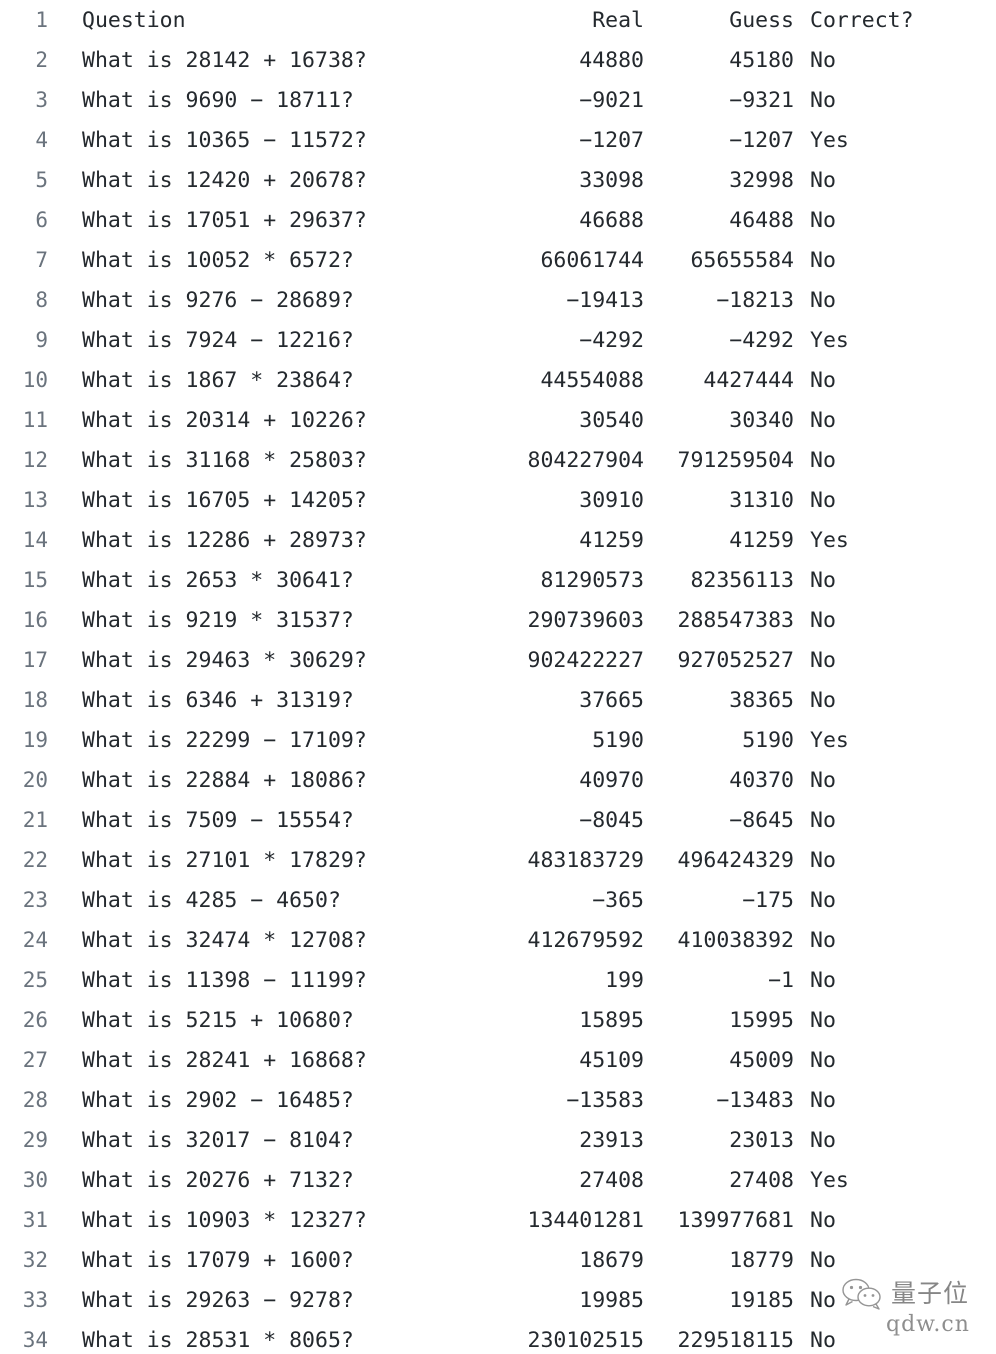  What do you see at coordinates (498, 900) in the screenshot?
I see `table-row: 23 What is 4285 − 4650? −365 −175 No` at bounding box center [498, 900].